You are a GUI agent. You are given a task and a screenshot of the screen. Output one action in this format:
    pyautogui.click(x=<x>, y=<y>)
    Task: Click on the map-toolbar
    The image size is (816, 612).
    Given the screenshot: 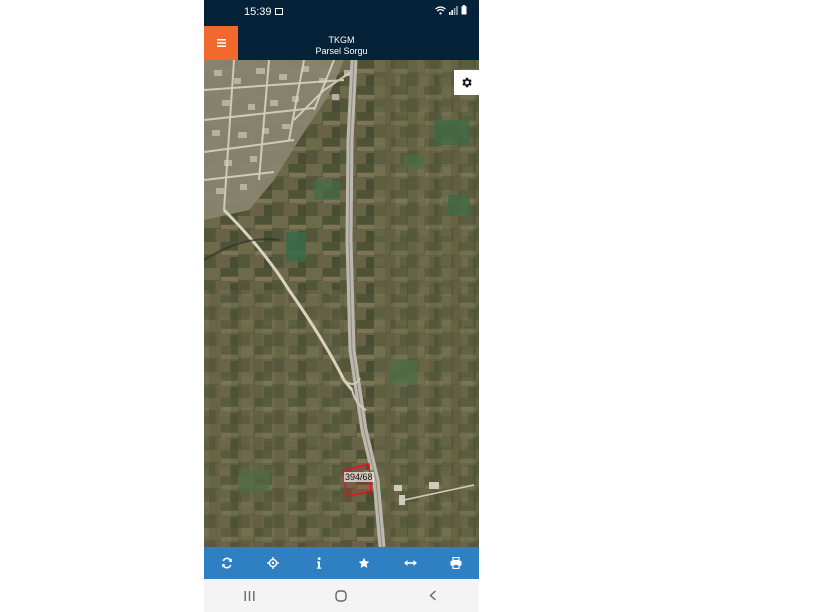 What is the action you would take?
    pyautogui.click(x=341, y=563)
    